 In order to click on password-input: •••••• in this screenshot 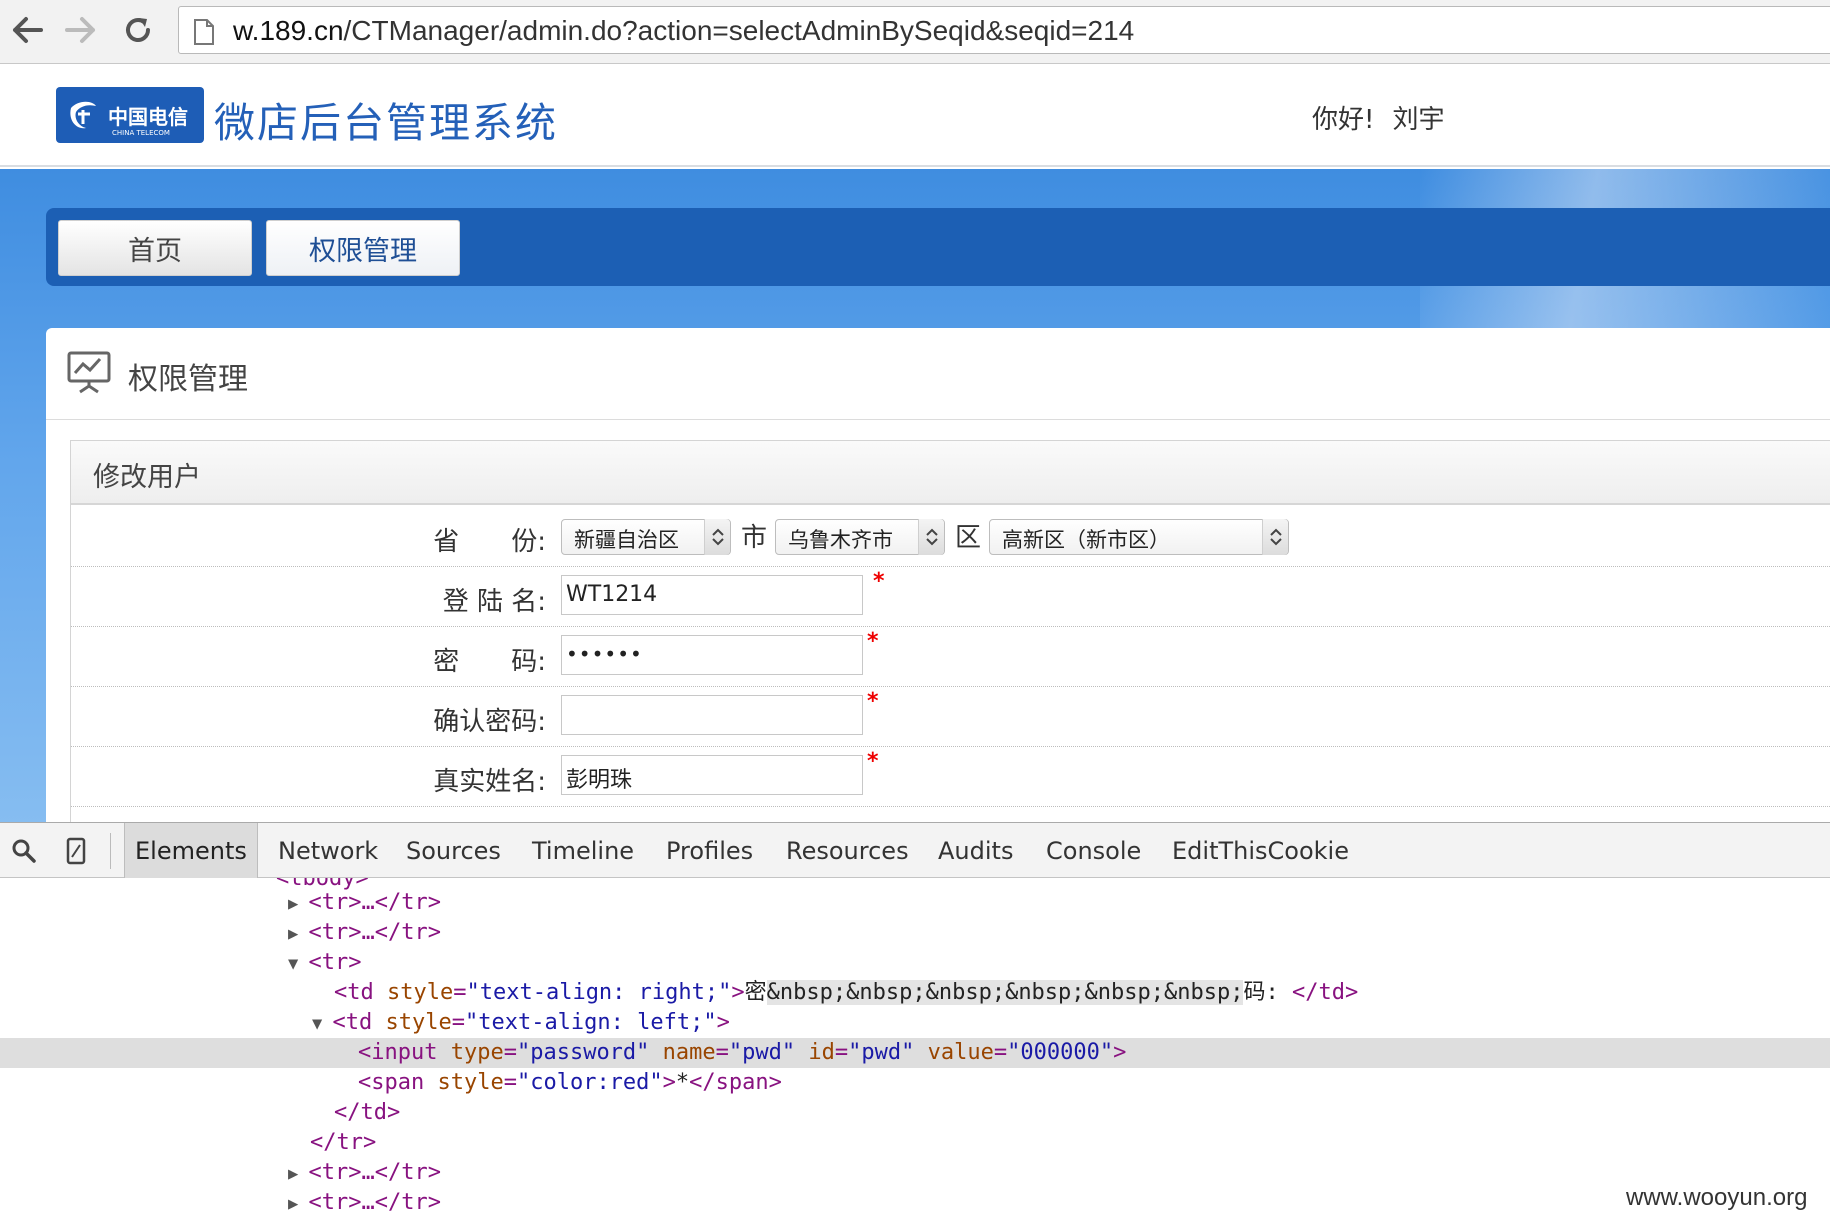, I will do `click(712, 655)`.